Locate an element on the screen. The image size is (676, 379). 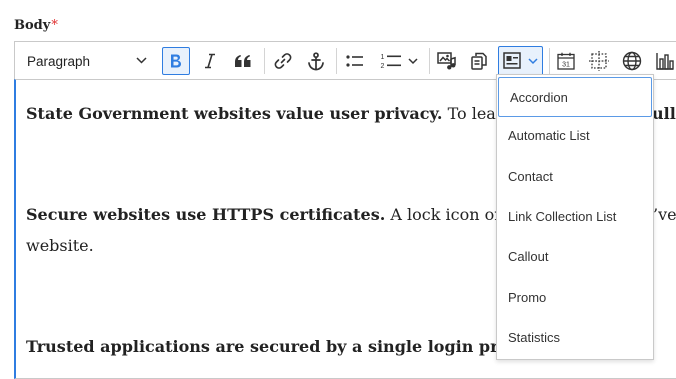
chart-button is located at coordinates (663, 61).